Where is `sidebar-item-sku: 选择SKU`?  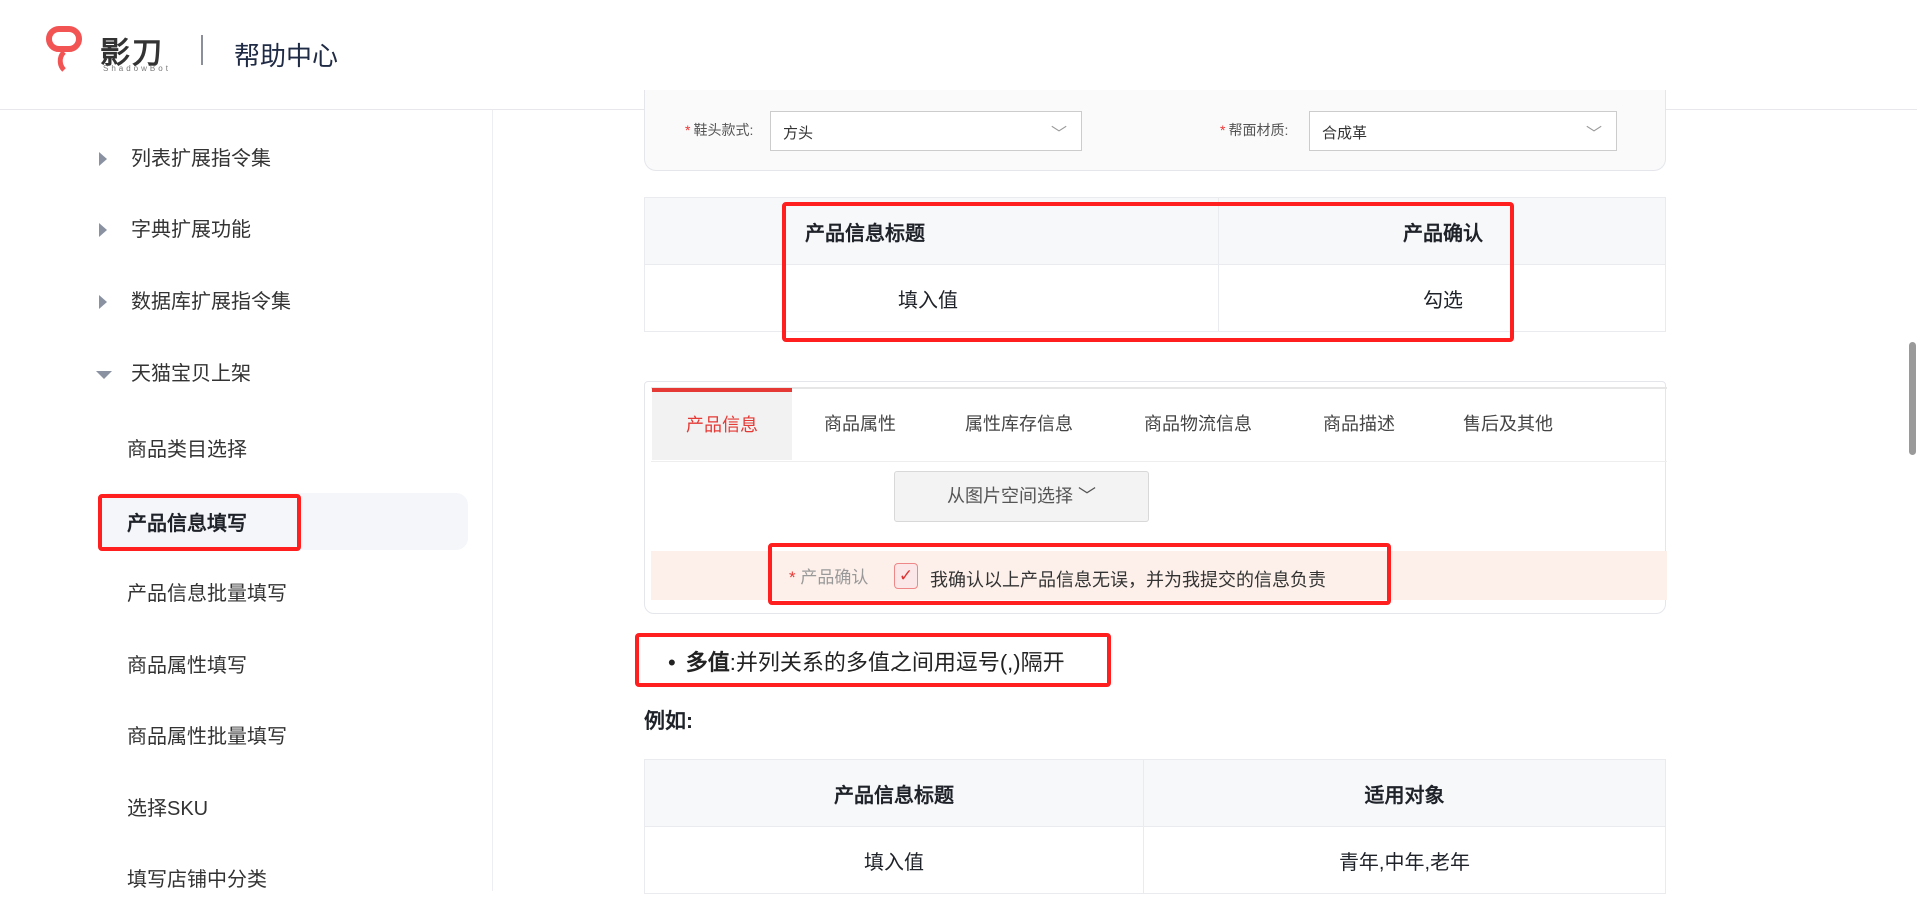
sidebar-item-sku: 选择SKU is located at coordinates (246, 809).